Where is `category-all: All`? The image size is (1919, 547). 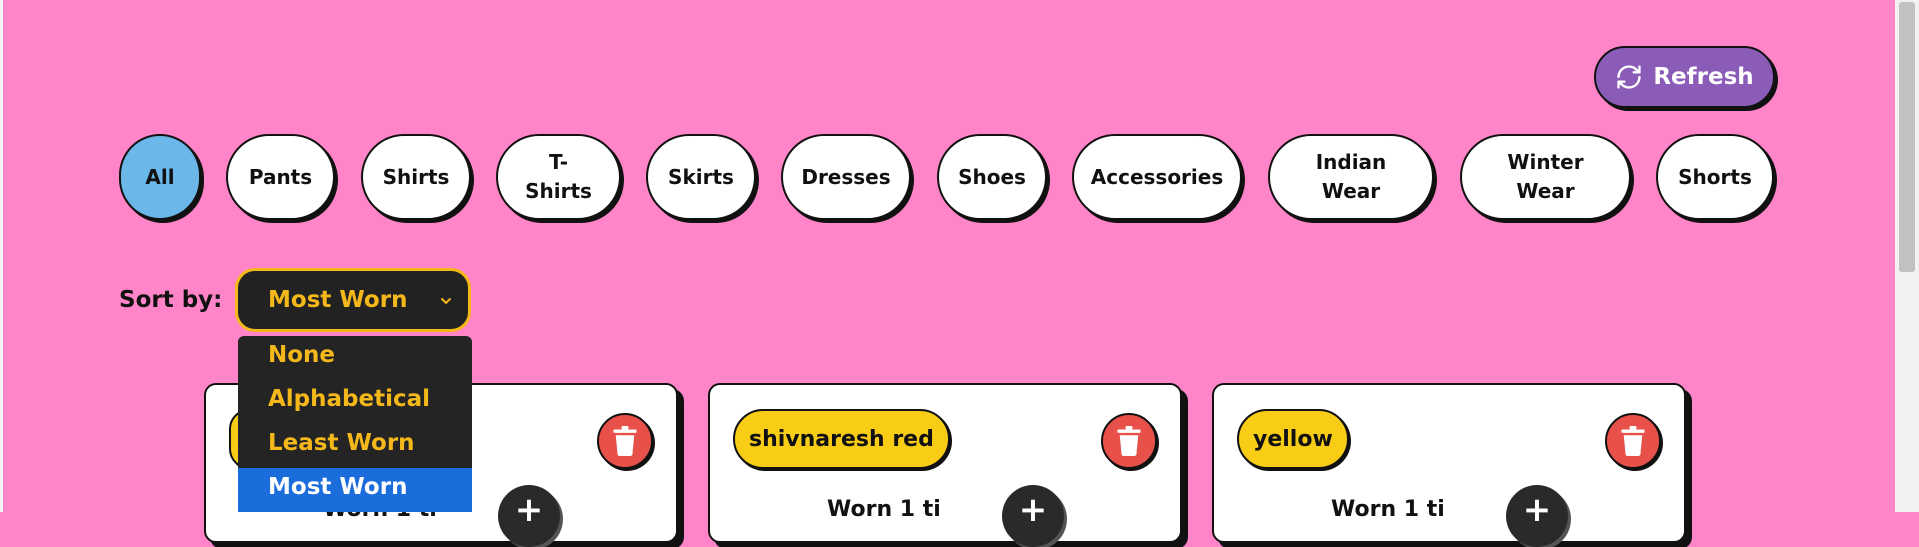 category-all: All is located at coordinates (160, 177).